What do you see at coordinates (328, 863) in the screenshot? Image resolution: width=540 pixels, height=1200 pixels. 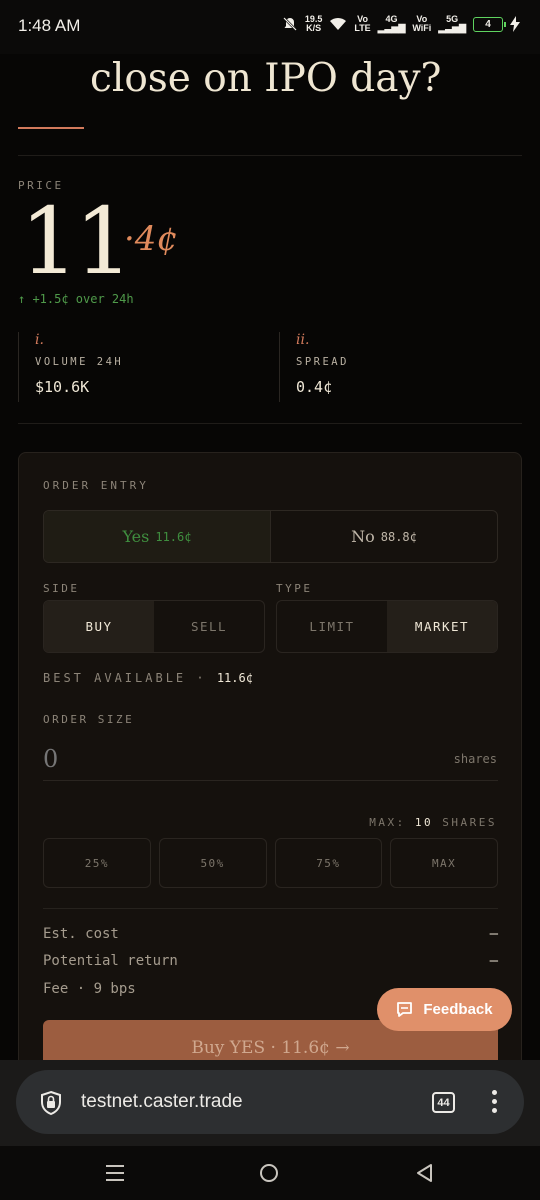 I see `size-75-button: 75%` at bounding box center [328, 863].